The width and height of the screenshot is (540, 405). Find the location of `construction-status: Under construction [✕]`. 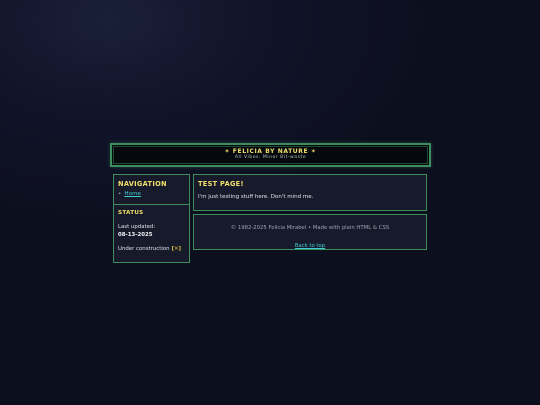

construction-status: Under construction [✕] is located at coordinates (149, 249).